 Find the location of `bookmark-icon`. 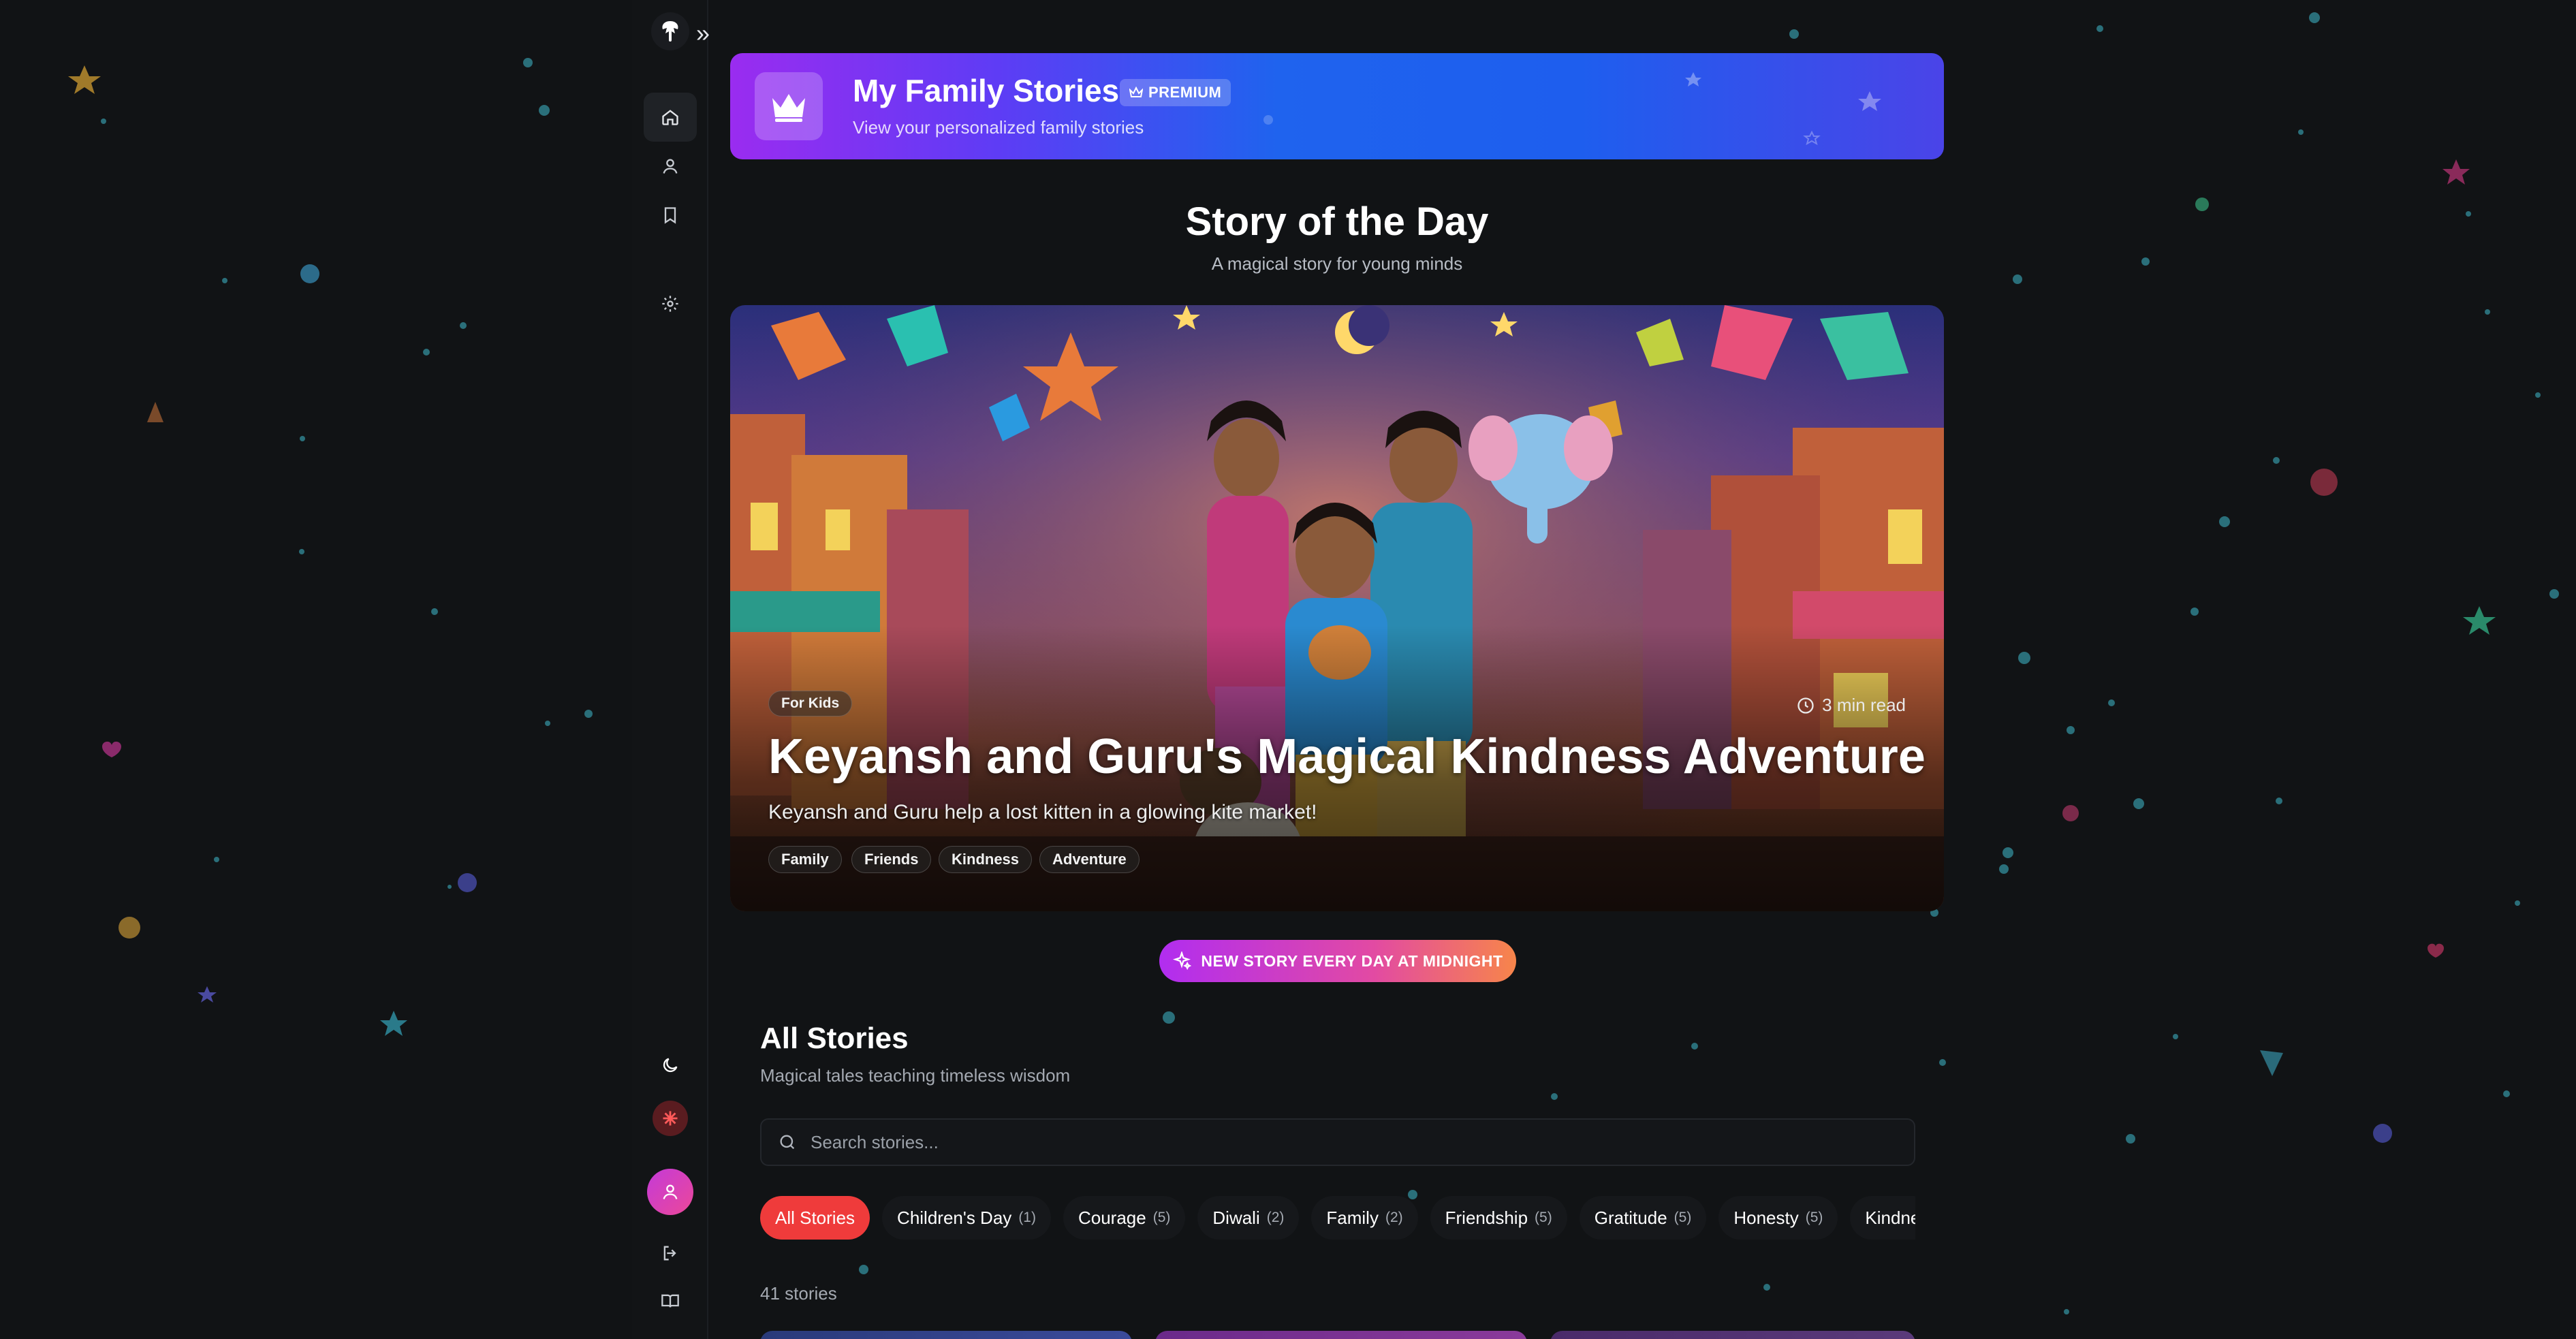

bookmark-icon is located at coordinates (670, 215).